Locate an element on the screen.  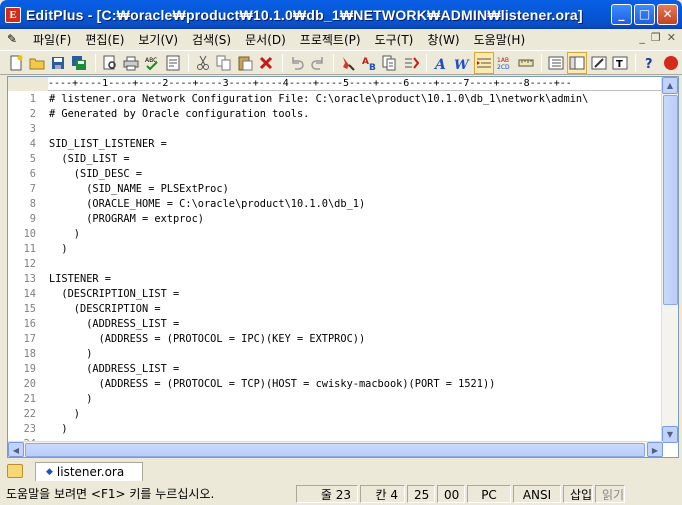
code-line: (SID_NAME = PLSExtProc) is located at coordinates (355, 189).